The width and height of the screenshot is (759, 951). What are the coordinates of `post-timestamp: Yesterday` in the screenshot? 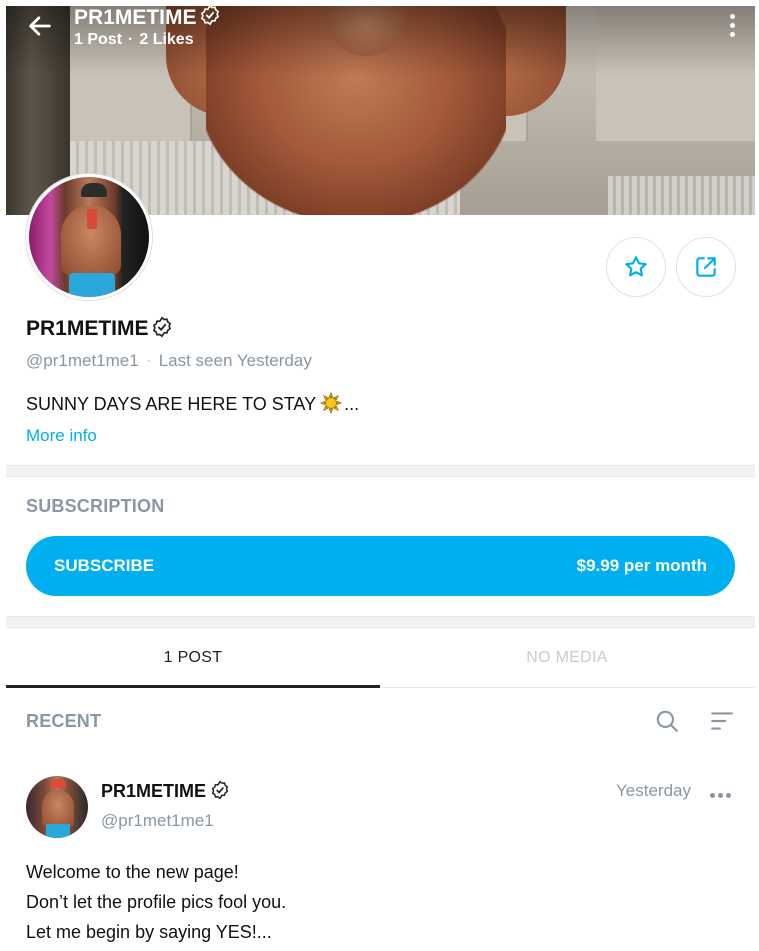 It's located at (653, 790).